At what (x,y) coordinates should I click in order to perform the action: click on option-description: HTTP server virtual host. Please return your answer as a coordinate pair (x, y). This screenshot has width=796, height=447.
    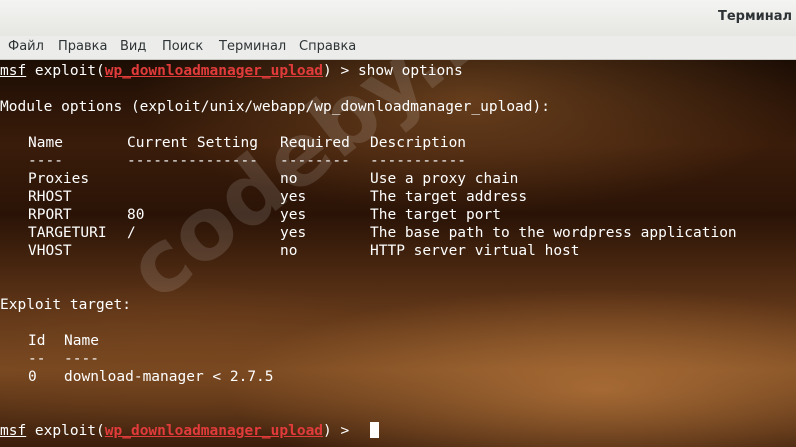
    Looking at the image, I should click on (475, 251).